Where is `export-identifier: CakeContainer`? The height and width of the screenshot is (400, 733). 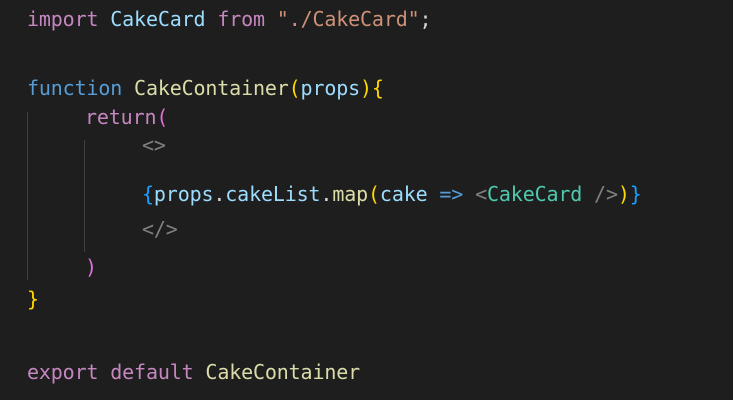 export-identifier: CakeContainer is located at coordinates (283, 372).